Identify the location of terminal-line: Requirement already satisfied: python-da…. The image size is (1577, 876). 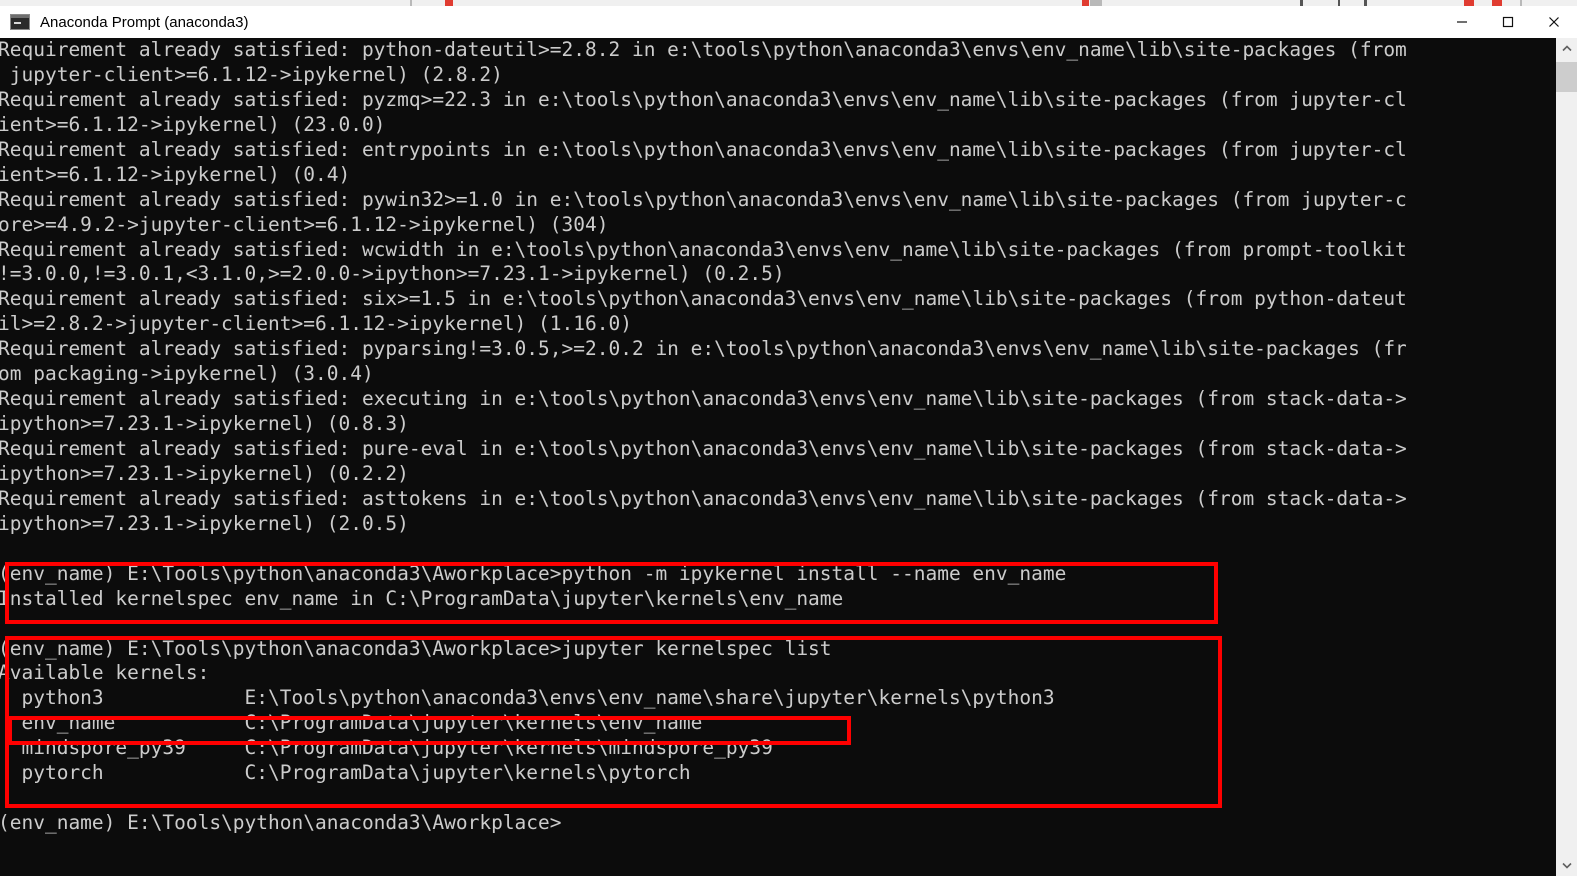
(703, 49).